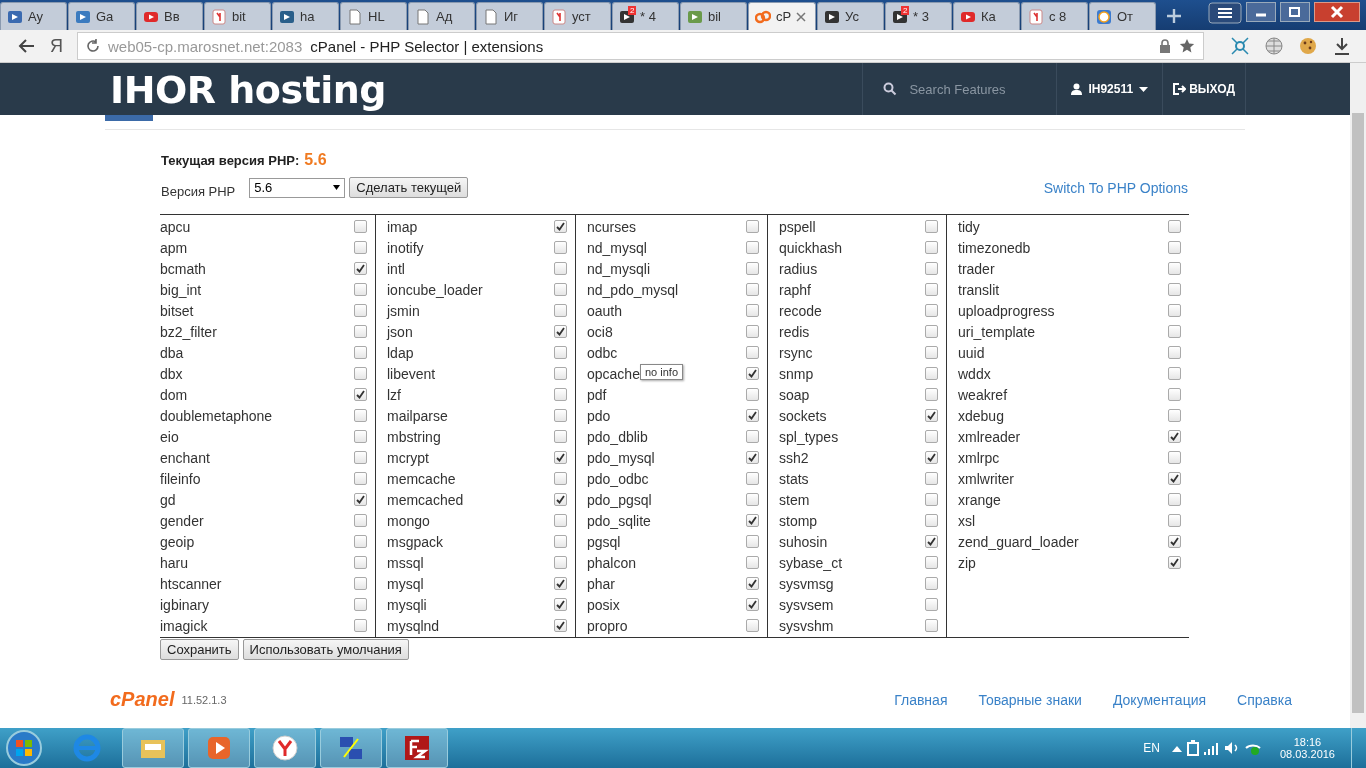 The image size is (1366, 768). I want to click on footer-link: Товарные знаки, so click(1030, 699).